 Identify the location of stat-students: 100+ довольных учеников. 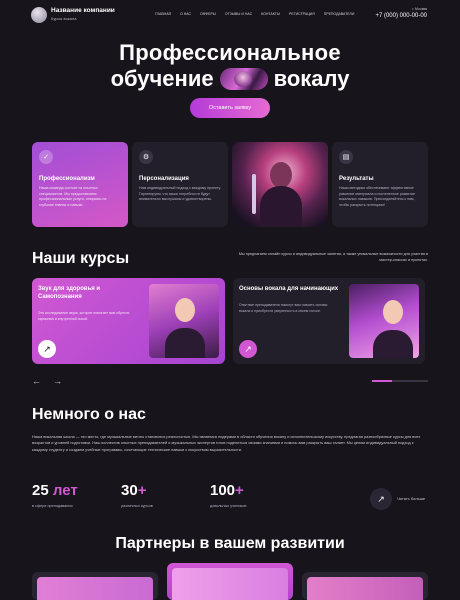
(228, 495).